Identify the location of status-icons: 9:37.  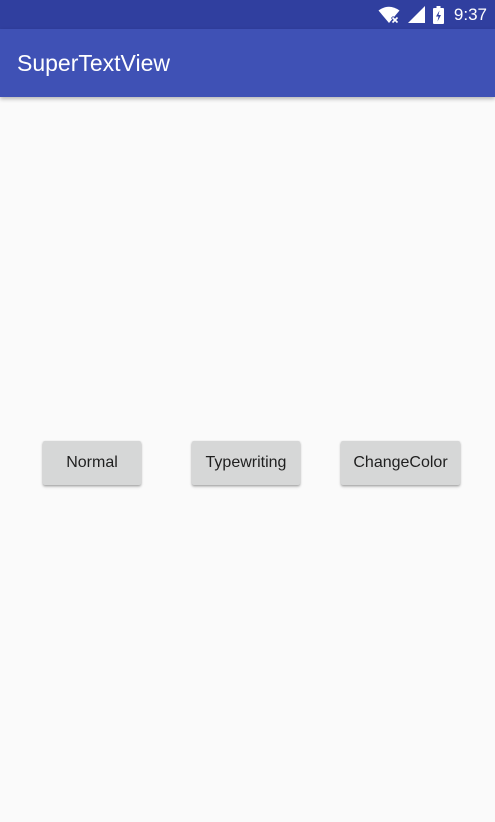
(432, 14).